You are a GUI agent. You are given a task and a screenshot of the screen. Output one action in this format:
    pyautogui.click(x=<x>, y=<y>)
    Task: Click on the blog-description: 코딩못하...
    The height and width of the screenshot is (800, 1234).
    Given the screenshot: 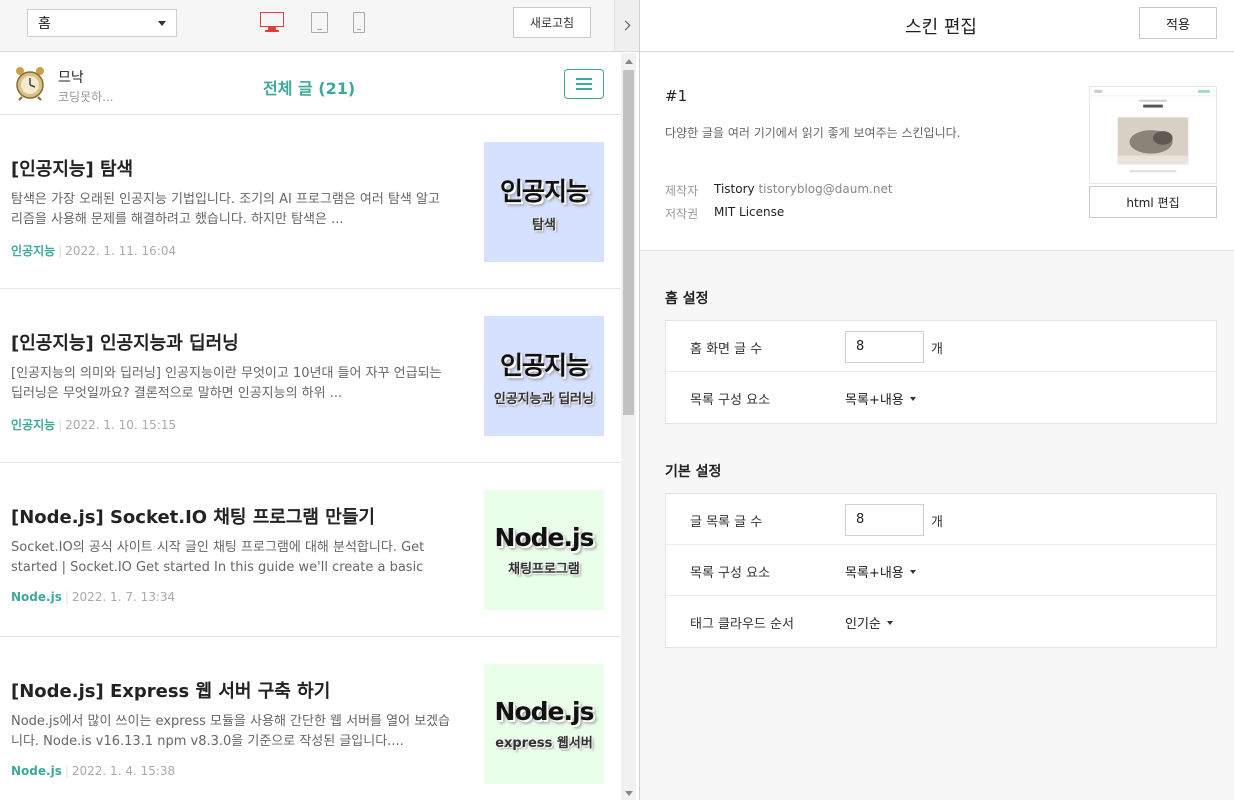 What is the action you would take?
    pyautogui.click(x=86, y=97)
    